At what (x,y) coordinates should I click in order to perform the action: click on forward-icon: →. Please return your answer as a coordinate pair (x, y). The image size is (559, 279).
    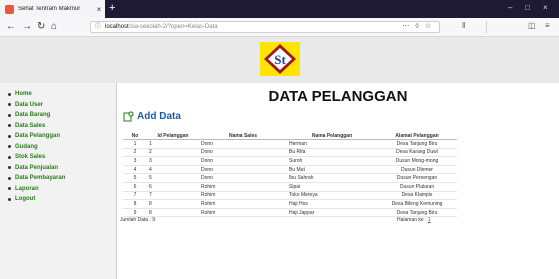
    Looking at the image, I should click on (27, 27).